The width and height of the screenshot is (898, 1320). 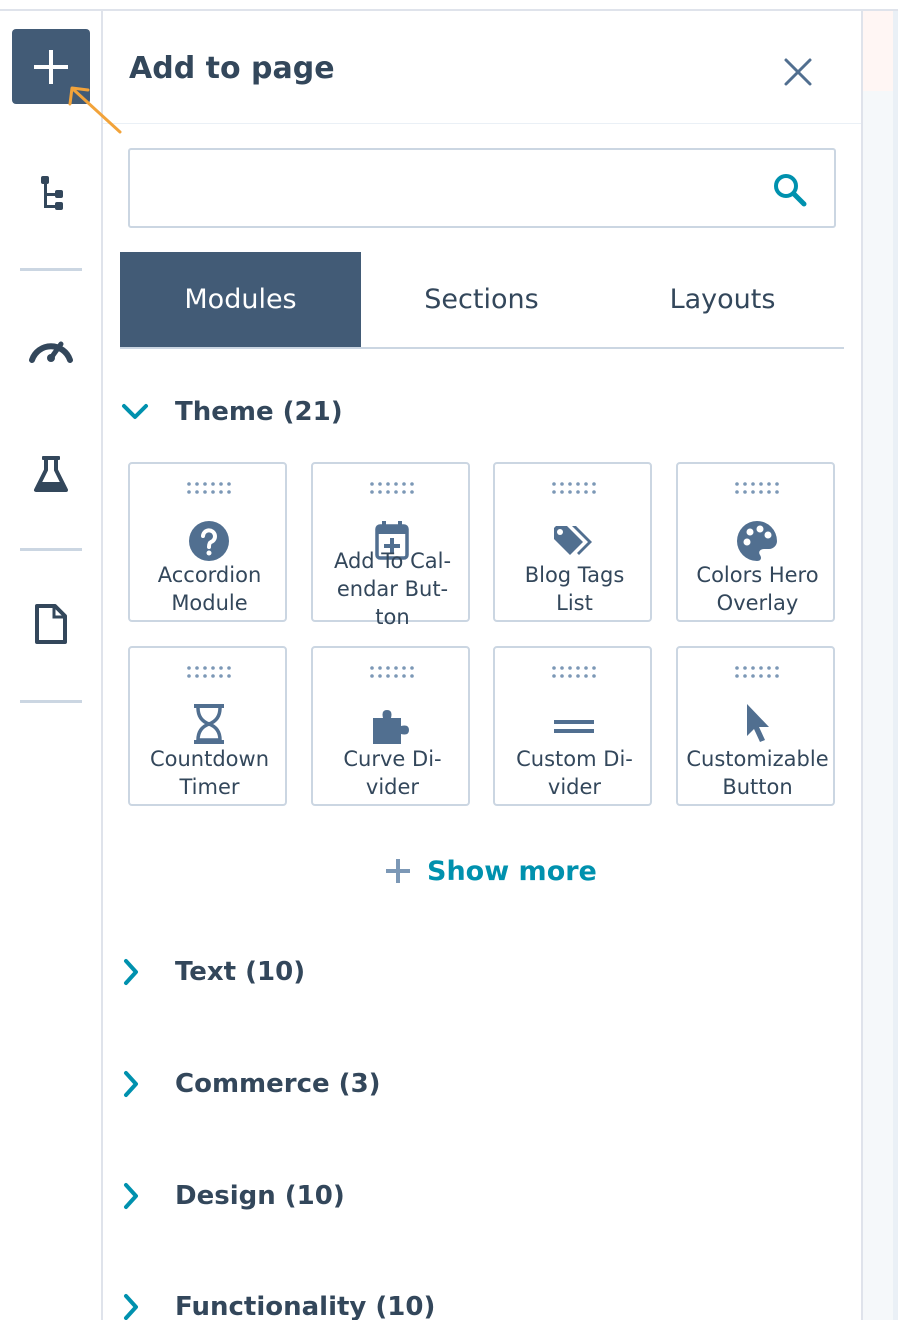 I want to click on module-label: Blog Tags List, so click(x=574, y=589).